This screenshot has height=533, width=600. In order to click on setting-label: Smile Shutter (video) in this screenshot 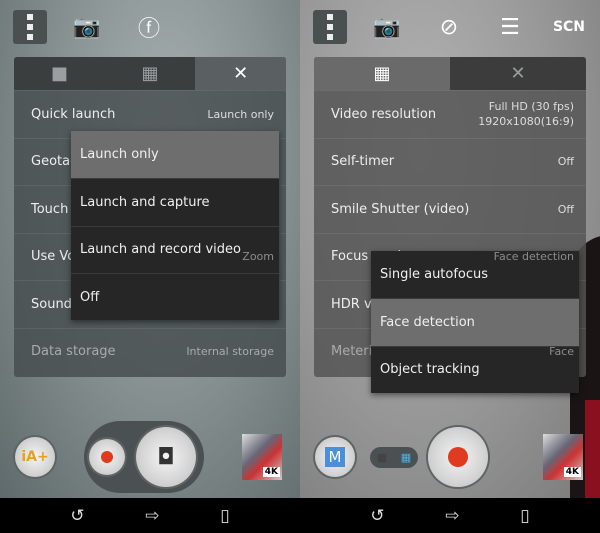, I will do `click(400, 209)`.